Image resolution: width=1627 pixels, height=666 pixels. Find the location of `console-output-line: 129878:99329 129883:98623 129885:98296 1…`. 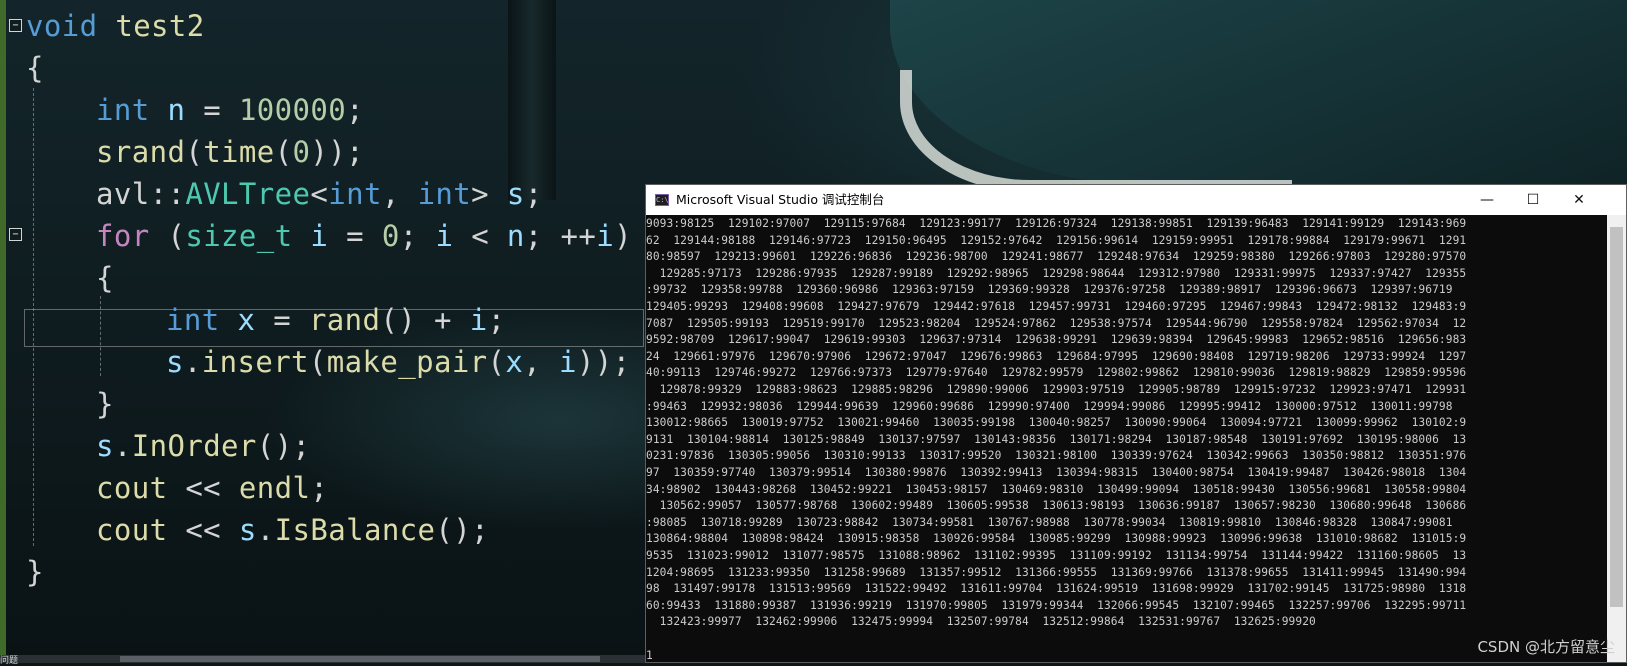

console-output-line: 129878:99329 129883:98623 129885:98296 1… is located at coordinates (1056, 389).